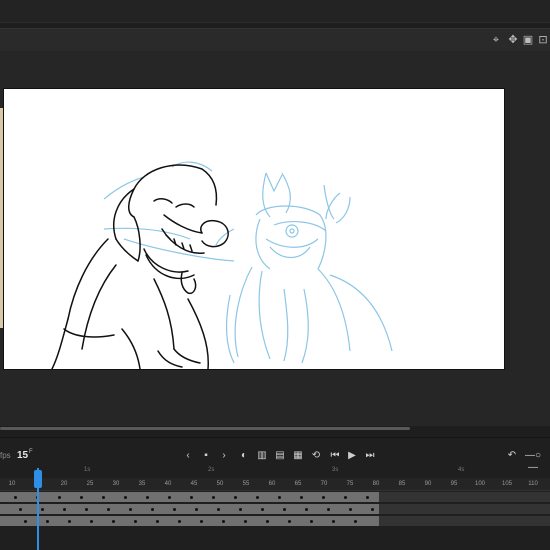  I want to click on ruler-tick: 55, so click(246, 484).